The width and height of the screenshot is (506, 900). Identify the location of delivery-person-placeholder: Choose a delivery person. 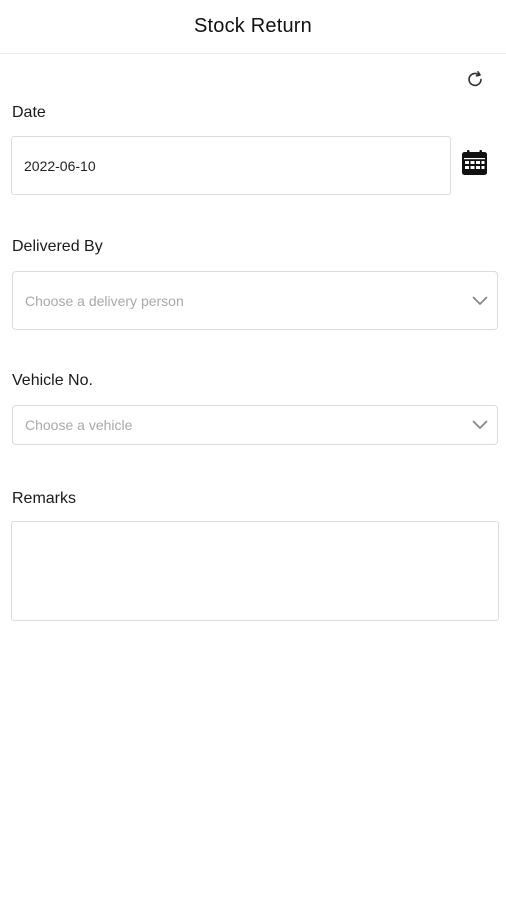
(104, 300).